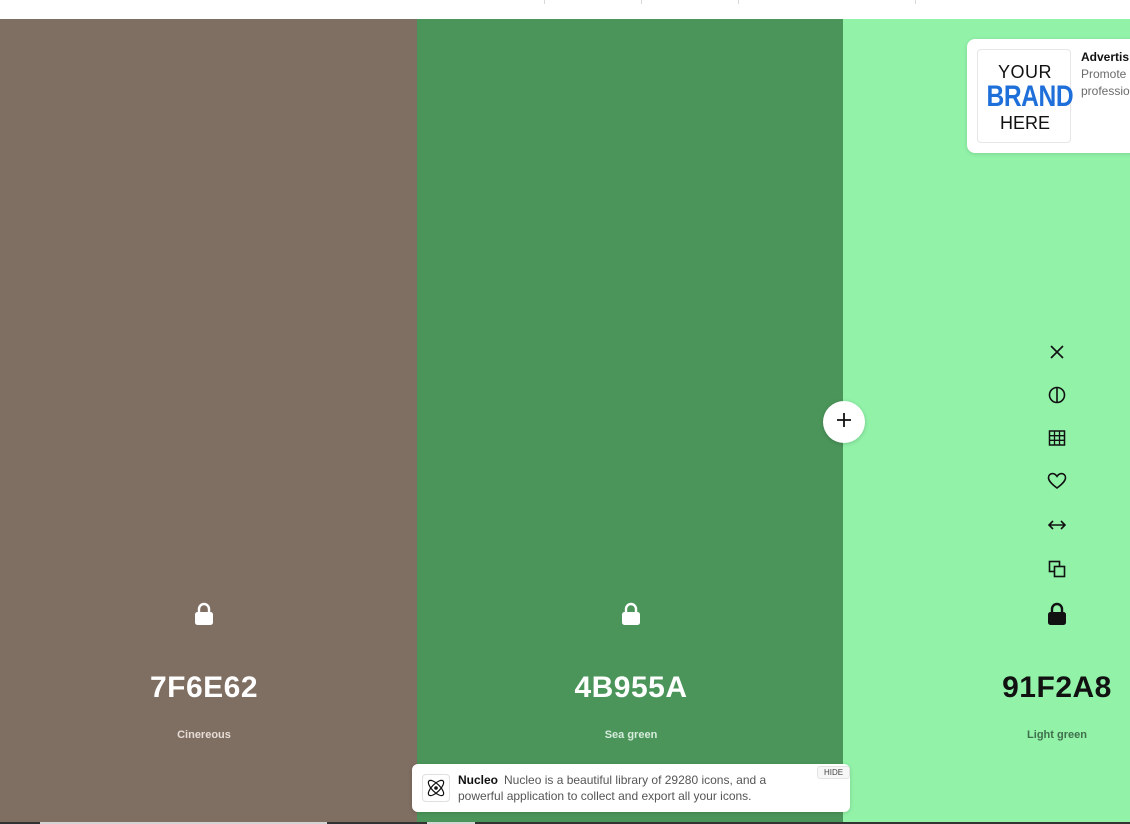 This screenshot has height=824, width=1130. Describe the element at coordinates (631, 688) in the screenshot. I see `color-hex-code: 4B955A` at that location.